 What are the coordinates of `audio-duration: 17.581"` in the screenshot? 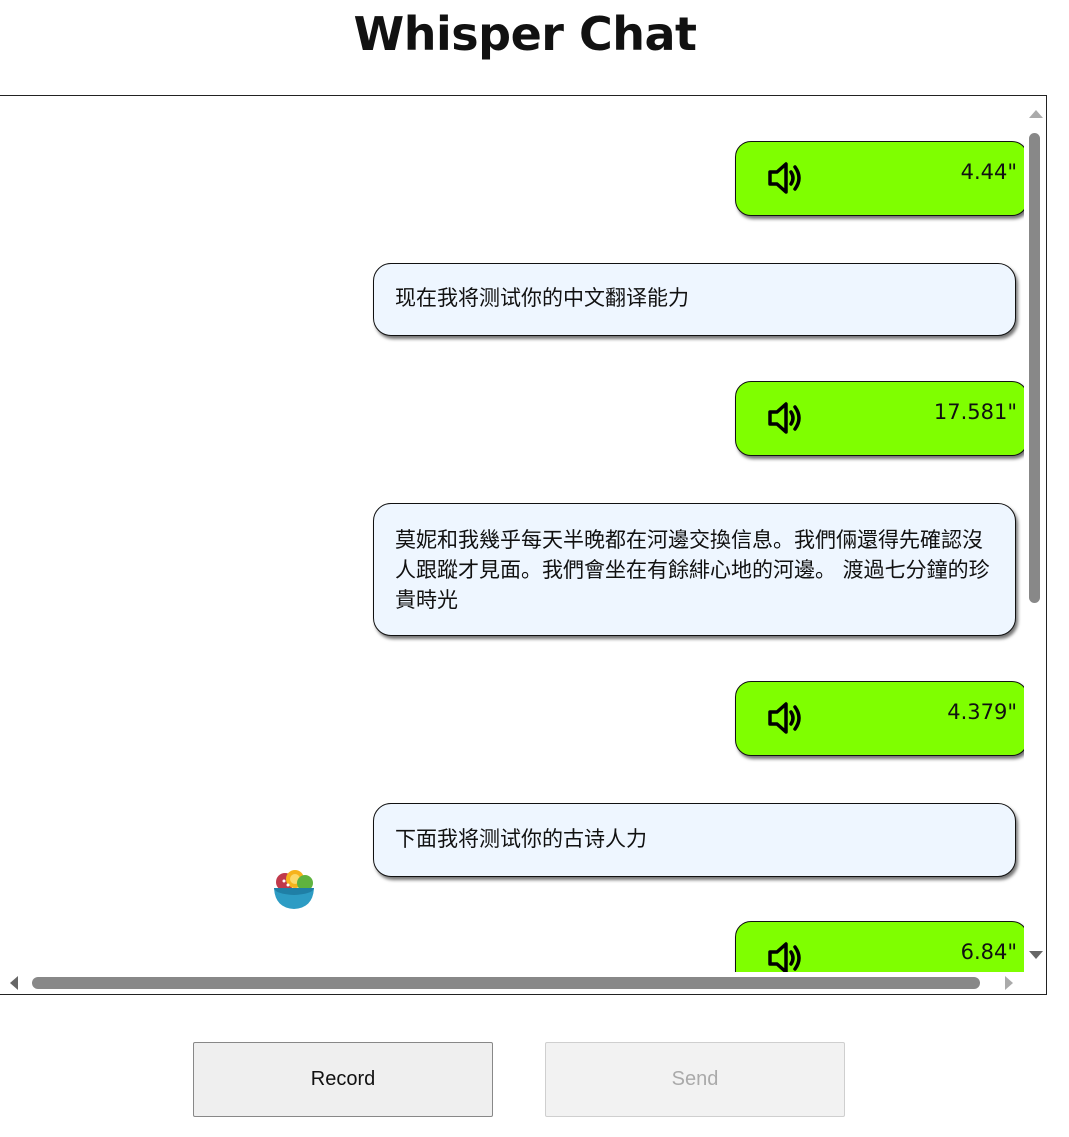 It's located at (975, 412).